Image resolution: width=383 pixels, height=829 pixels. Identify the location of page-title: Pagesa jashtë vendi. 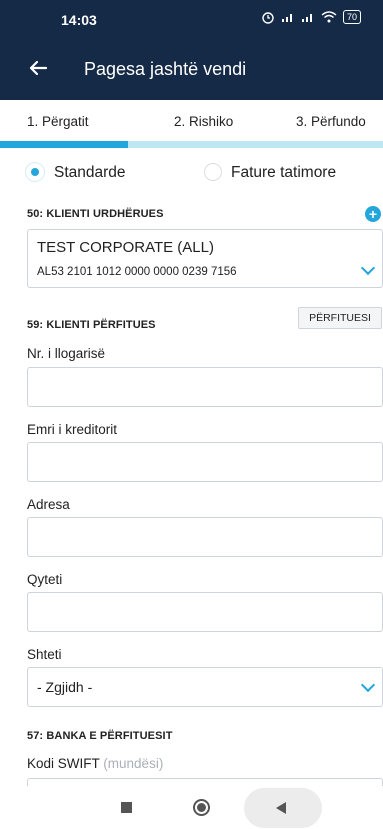
(165, 69).